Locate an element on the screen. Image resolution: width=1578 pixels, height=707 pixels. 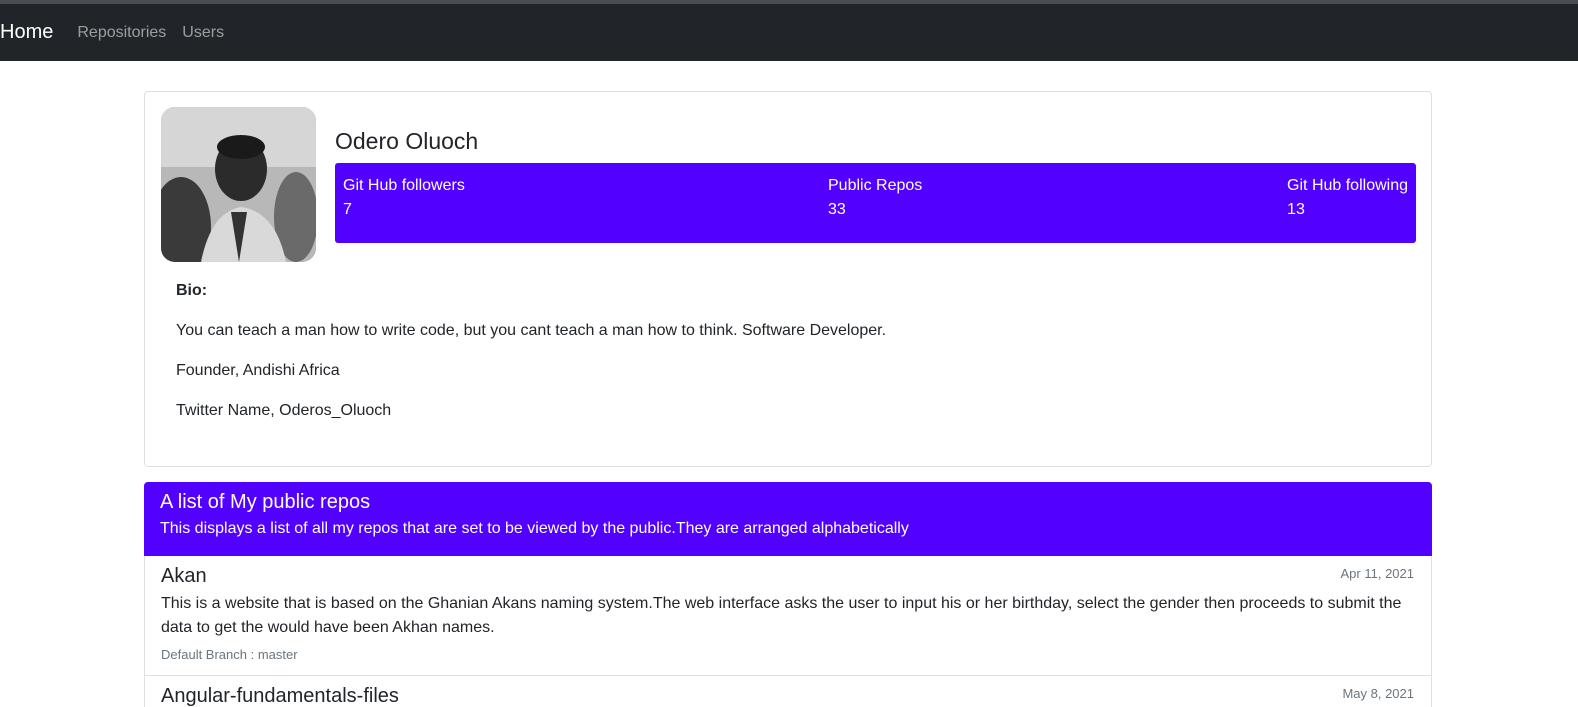
nav-repositories-link: Repositories is located at coordinates (121, 33).